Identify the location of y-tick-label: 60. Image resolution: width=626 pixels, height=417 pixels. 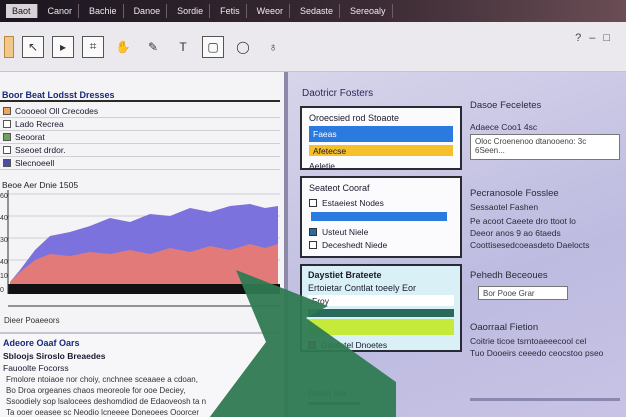
(4, 196).